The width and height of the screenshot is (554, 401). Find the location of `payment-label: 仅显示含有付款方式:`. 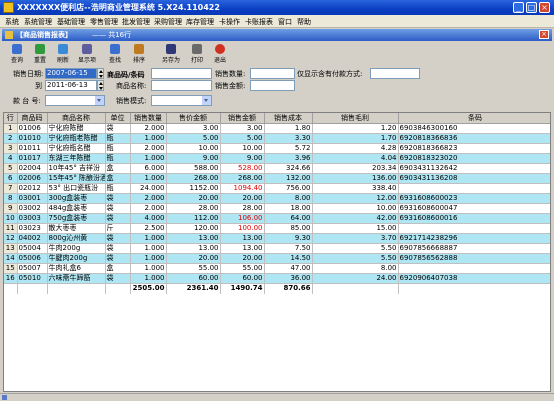

payment-label: 仅显示含有付款方式: is located at coordinates (330, 74).